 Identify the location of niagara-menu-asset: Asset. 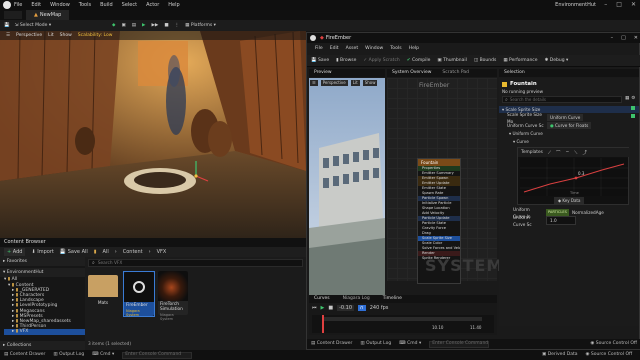
(352, 49).